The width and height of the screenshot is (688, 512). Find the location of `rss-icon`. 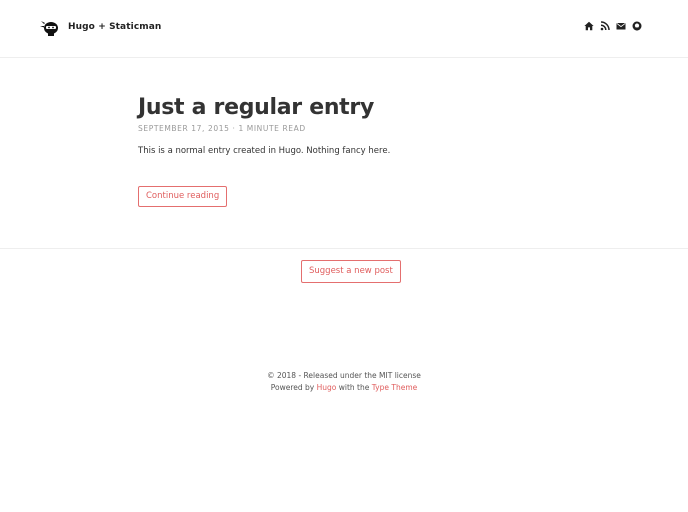

rss-icon is located at coordinates (605, 26).